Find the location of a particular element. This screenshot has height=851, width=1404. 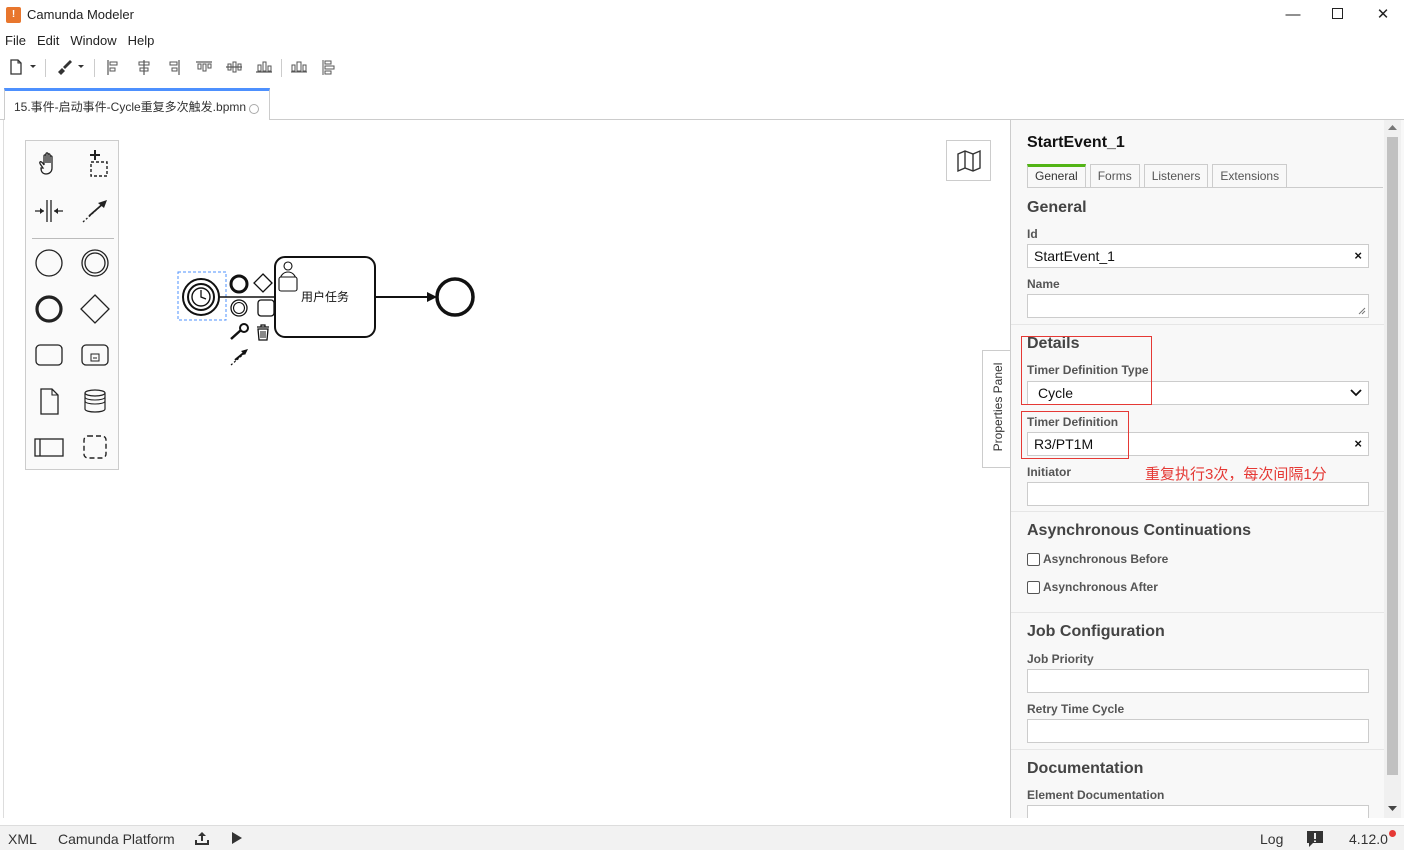

initiator-label: Initiator is located at coordinates (1049, 472).